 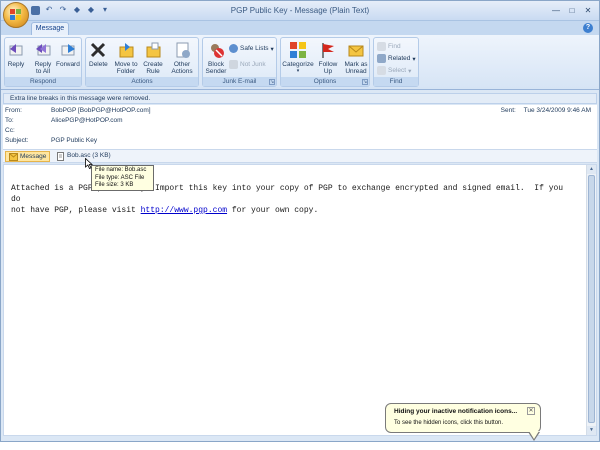 What do you see at coordinates (28, 156) in the screenshot?
I see `message-view-button: Message` at bounding box center [28, 156].